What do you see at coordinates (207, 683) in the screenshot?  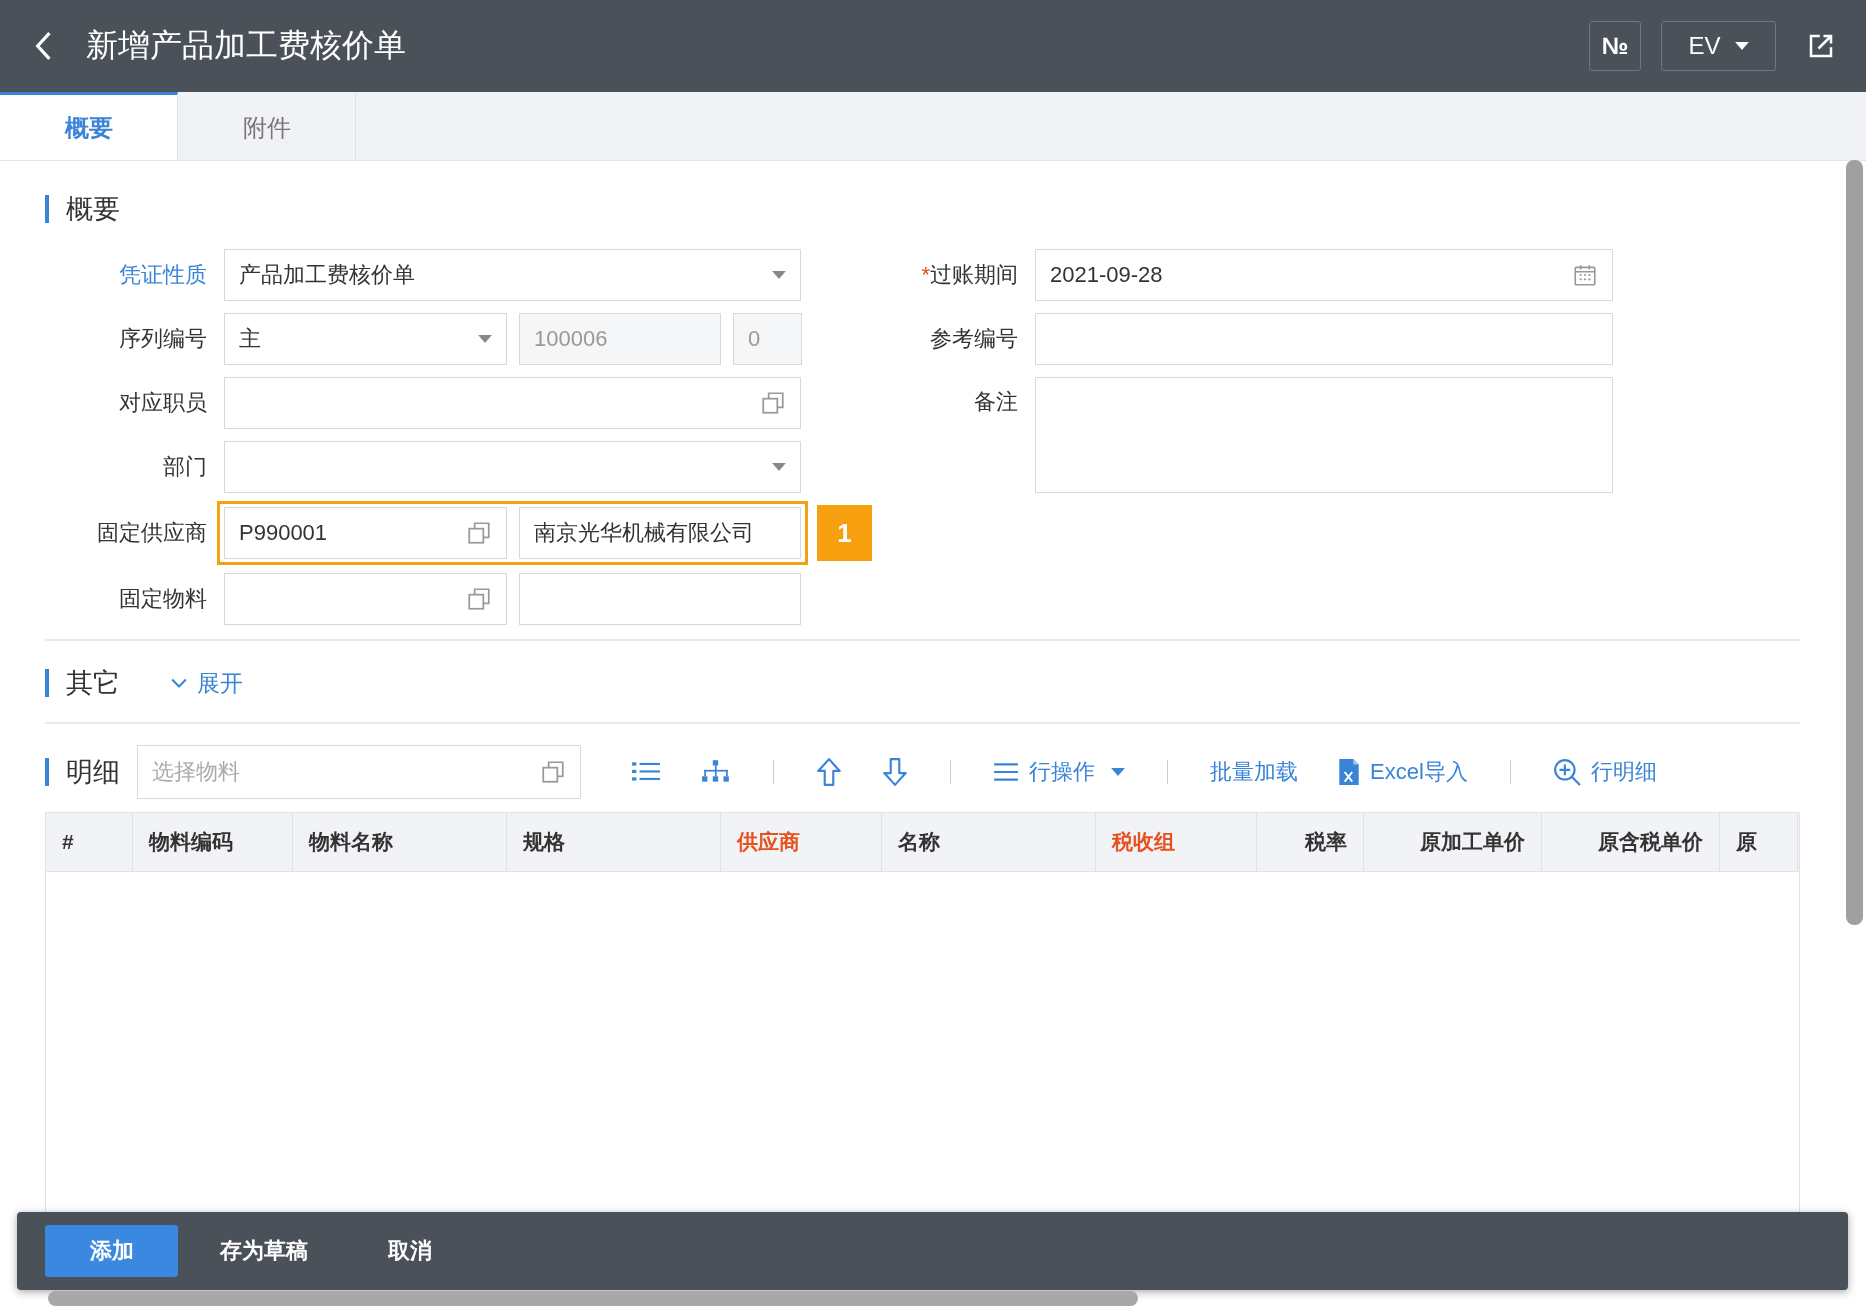 I see `expand-toggle: 展开` at bounding box center [207, 683].